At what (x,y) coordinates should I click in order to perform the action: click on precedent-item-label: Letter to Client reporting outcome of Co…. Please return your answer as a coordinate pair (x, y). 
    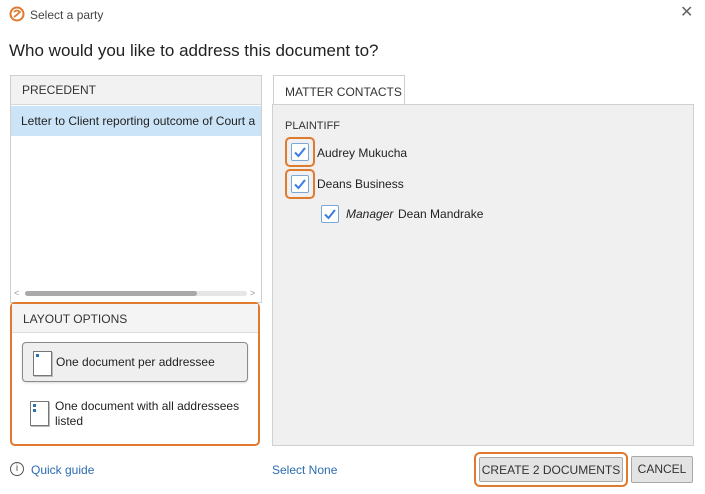
    Looking at the image, I should click on (138, 121).